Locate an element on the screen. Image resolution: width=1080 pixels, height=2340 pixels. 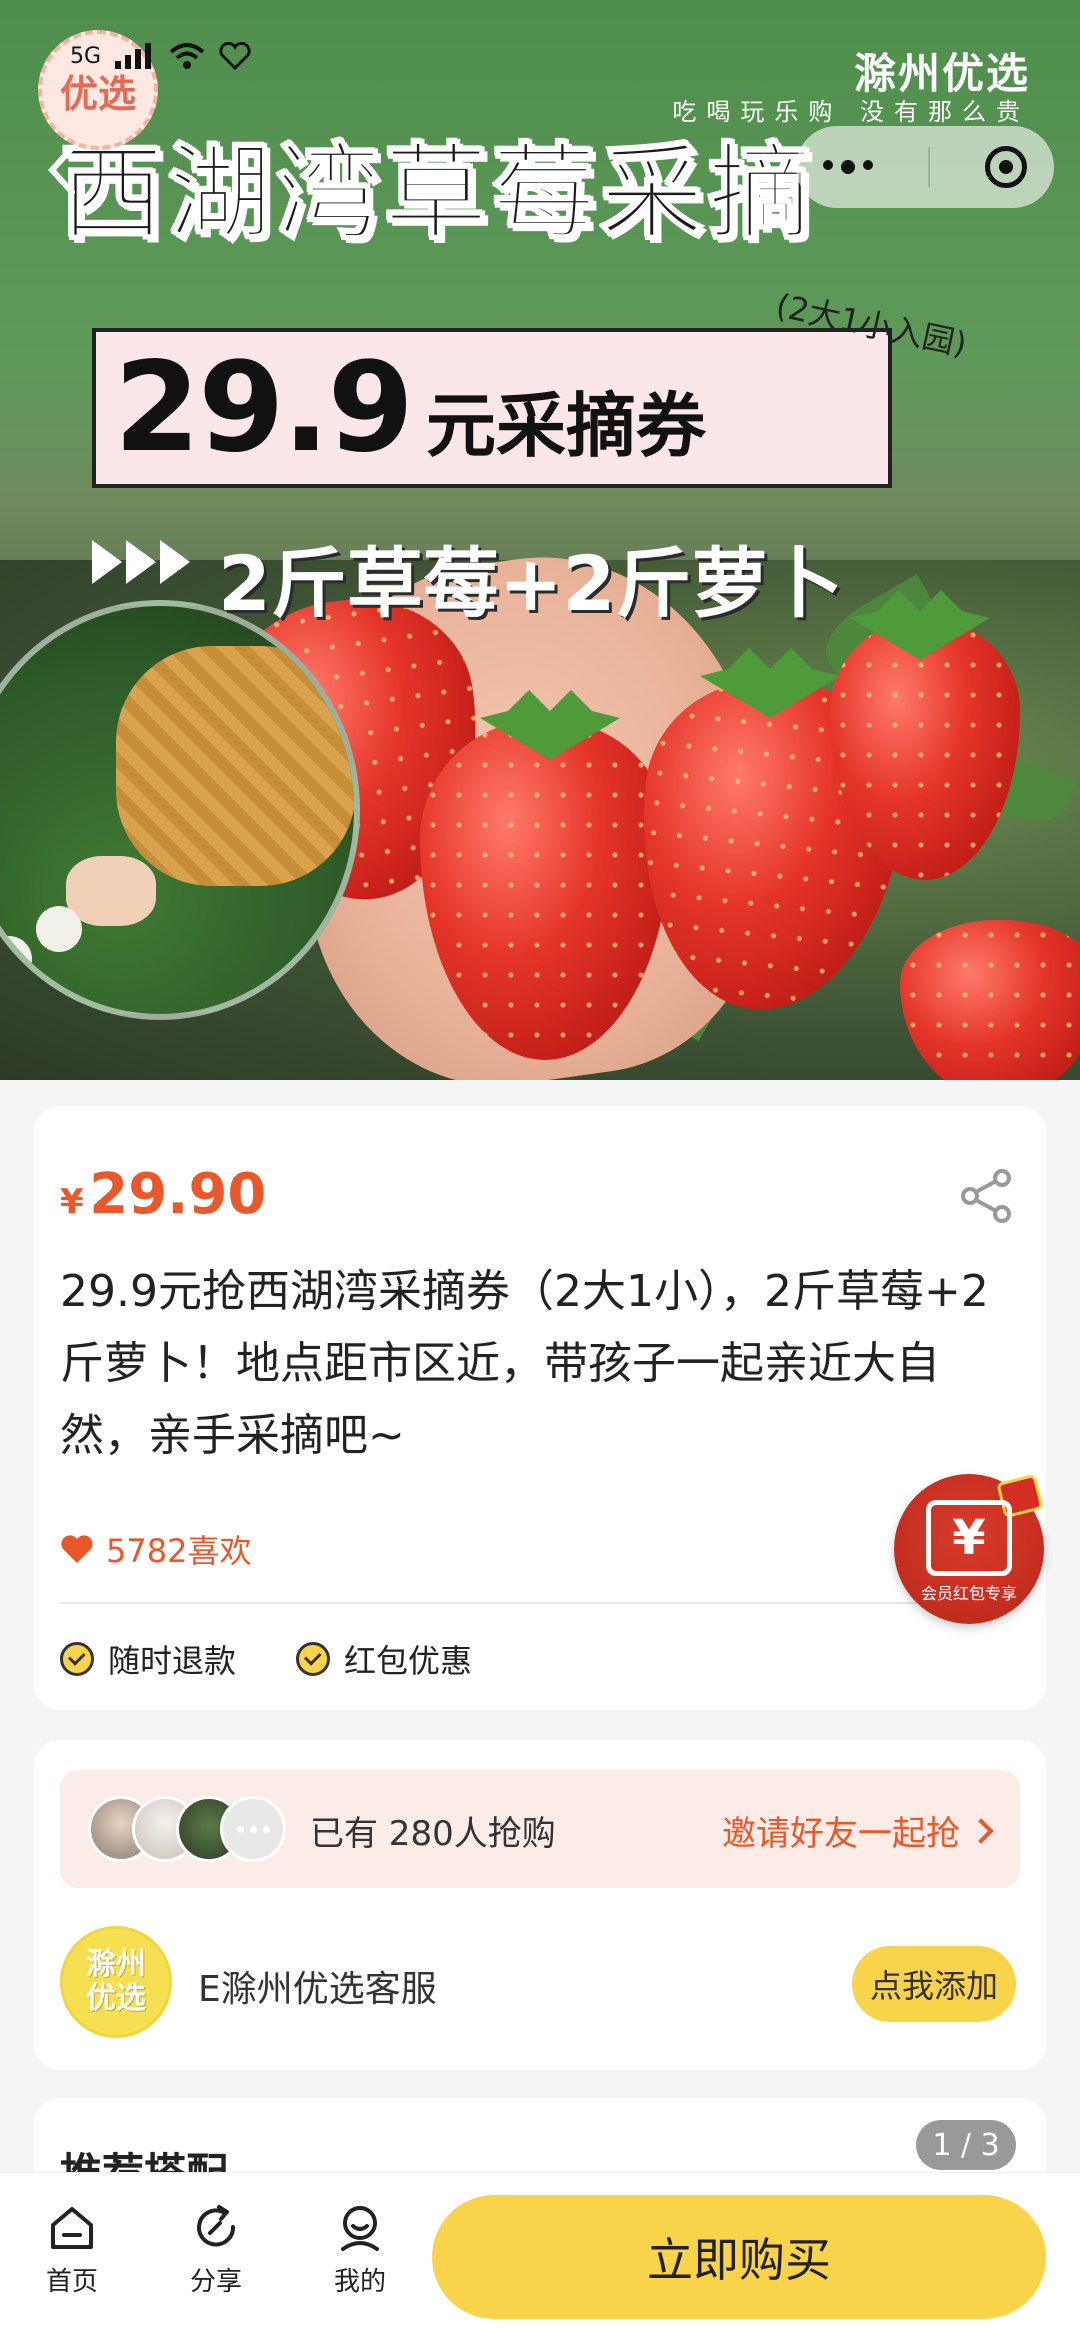
strawberry is located at coordinates (990, 1000).